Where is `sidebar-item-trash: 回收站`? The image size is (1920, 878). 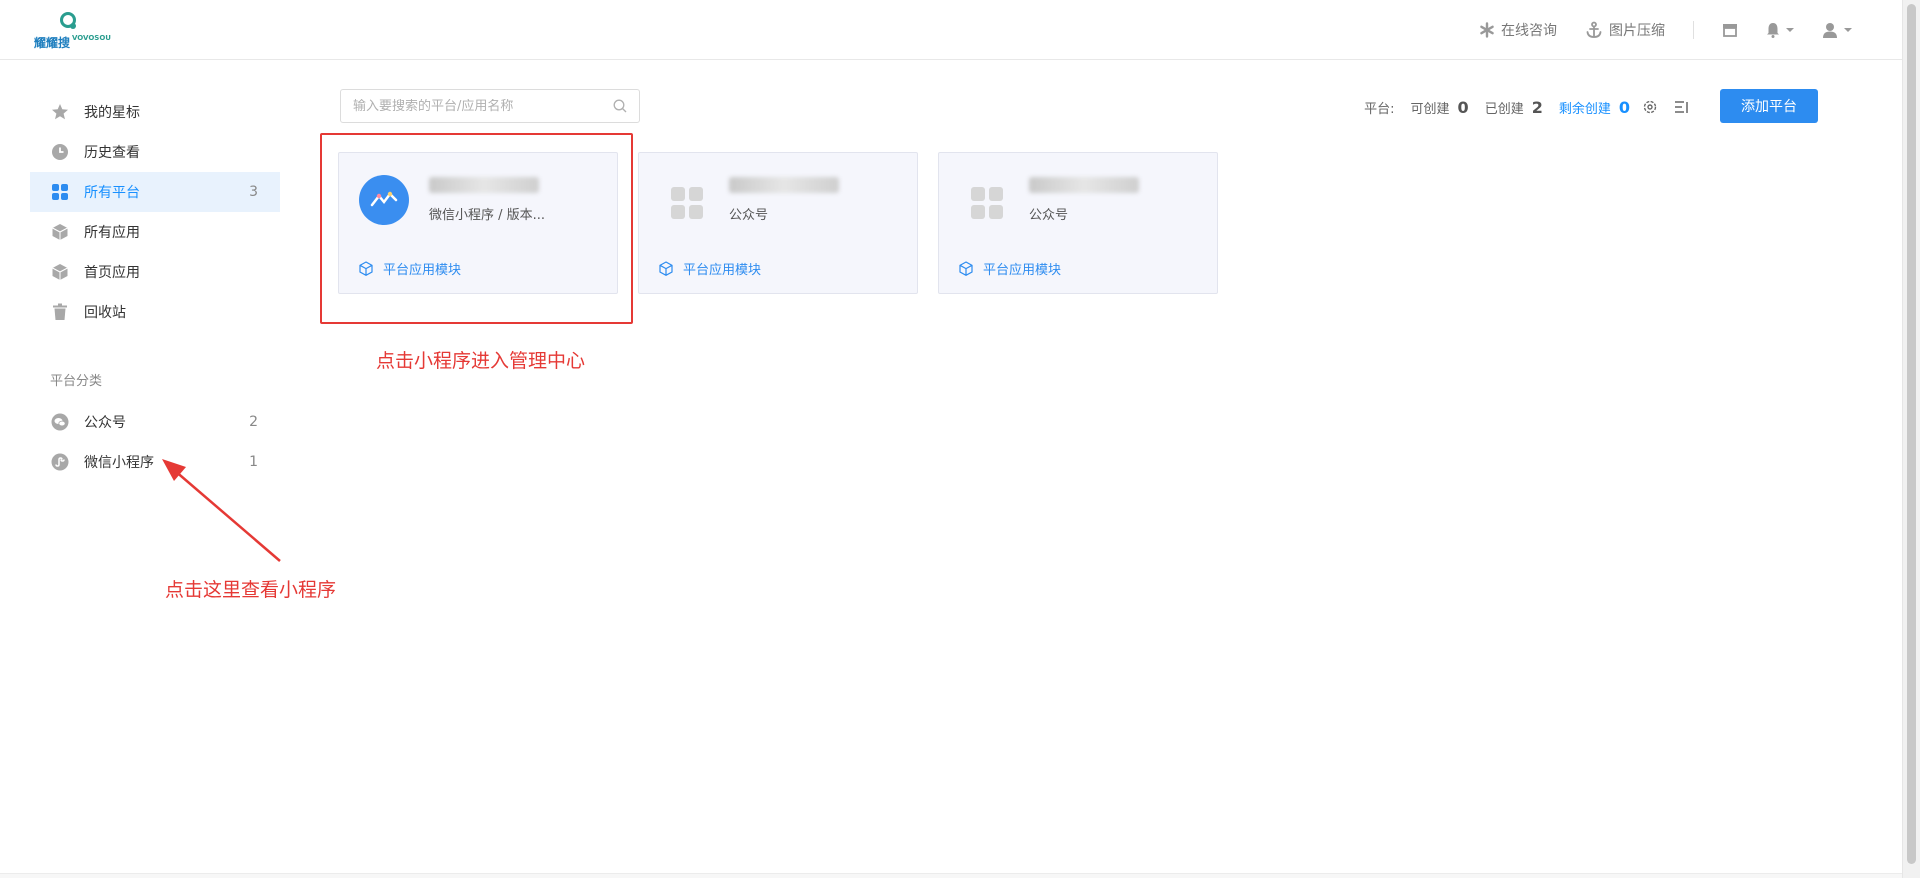 sidebar-item-trash: 回收站 is located at coordinates (155, 312).